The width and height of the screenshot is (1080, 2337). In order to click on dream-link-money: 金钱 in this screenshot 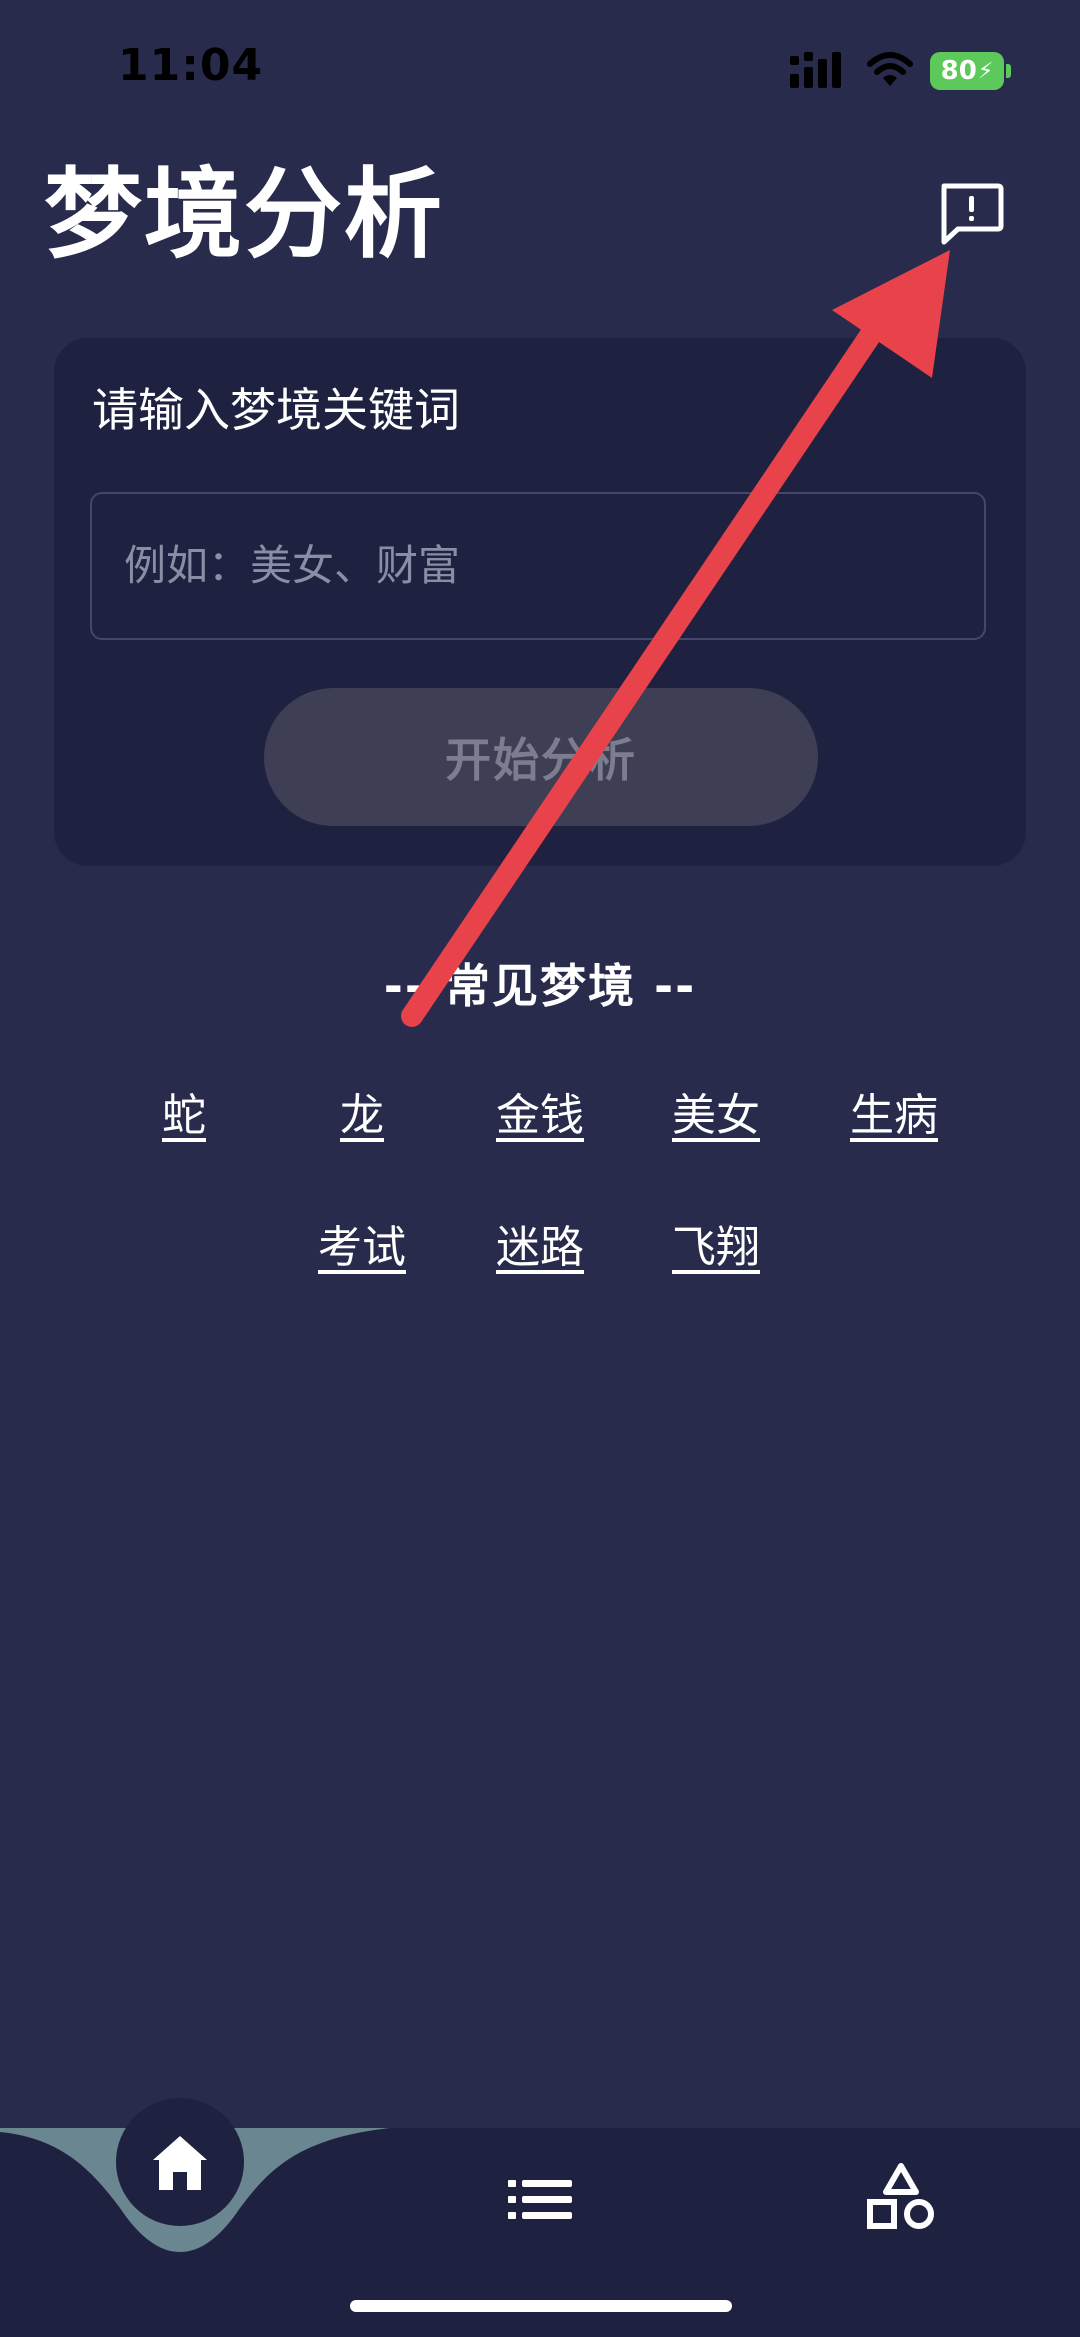, I will do `click(540, 1116)`.